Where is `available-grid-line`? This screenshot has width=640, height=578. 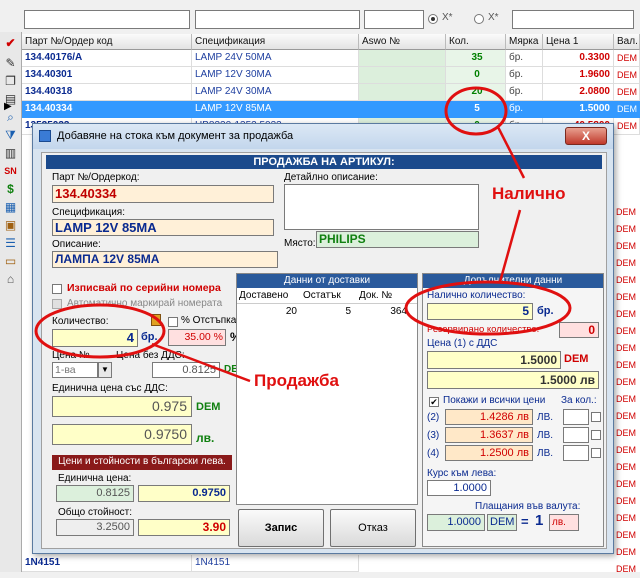
available-grid-line is located at coordinates (511, 152).